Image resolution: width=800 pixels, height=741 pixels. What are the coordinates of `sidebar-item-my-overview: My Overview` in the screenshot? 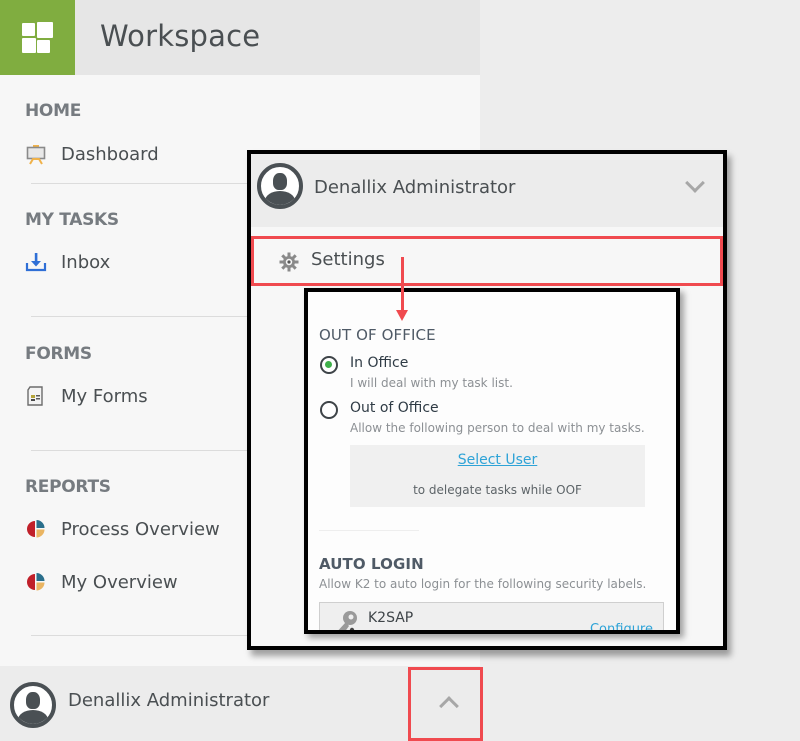 It's located at (101, 582).